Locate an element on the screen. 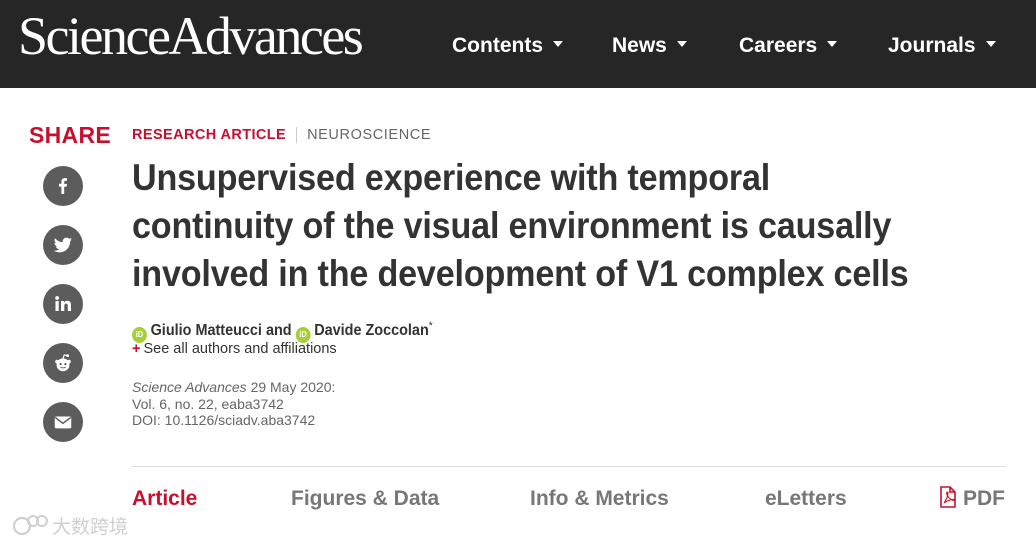  linkedin-icon is located at coordinates (63, 303).